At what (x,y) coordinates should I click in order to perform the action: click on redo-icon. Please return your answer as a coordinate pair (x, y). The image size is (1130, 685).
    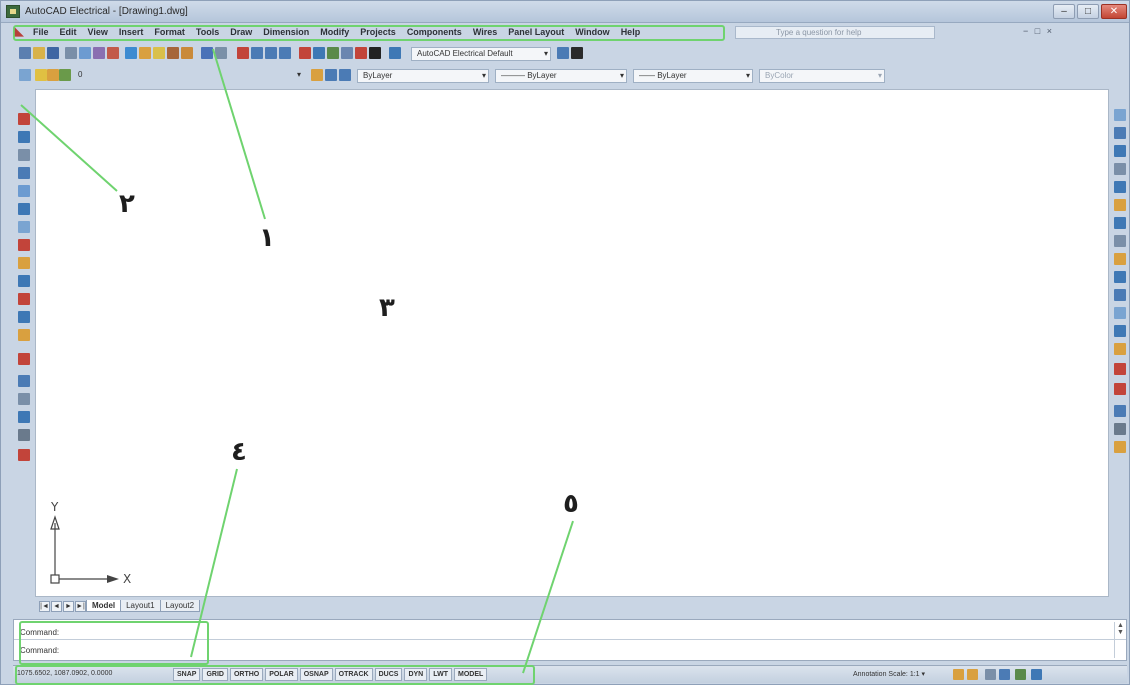
    Looking at the image, I should click on (221, 53).